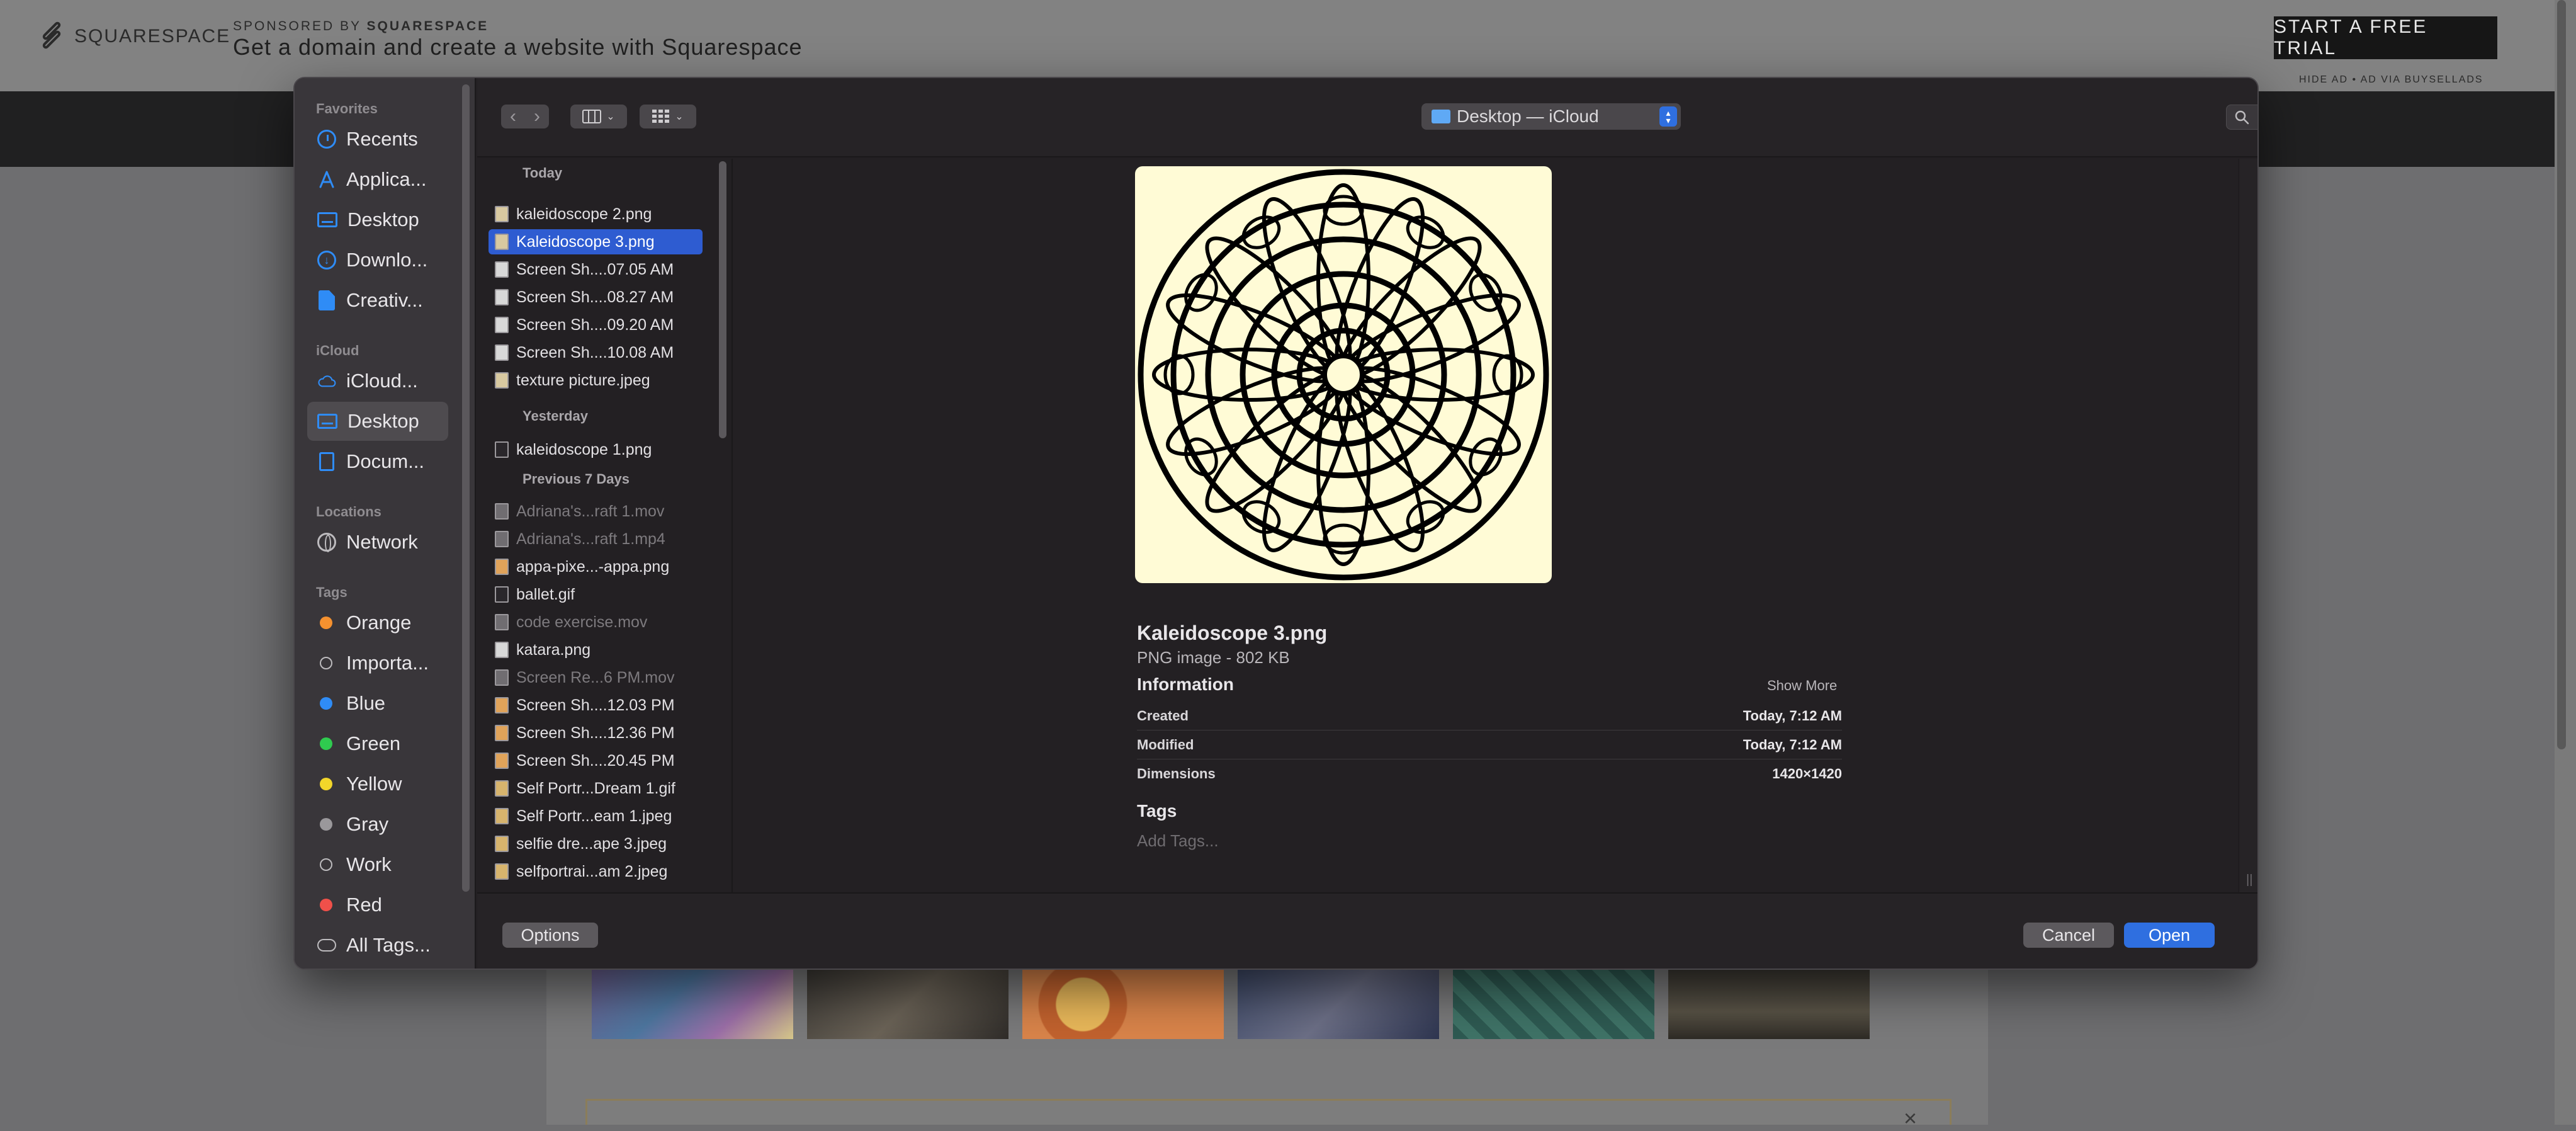  Describe the element at coordinates (596, 622) in the screenshot. I see `file-row-disabled: code exercise.mov` at that location.